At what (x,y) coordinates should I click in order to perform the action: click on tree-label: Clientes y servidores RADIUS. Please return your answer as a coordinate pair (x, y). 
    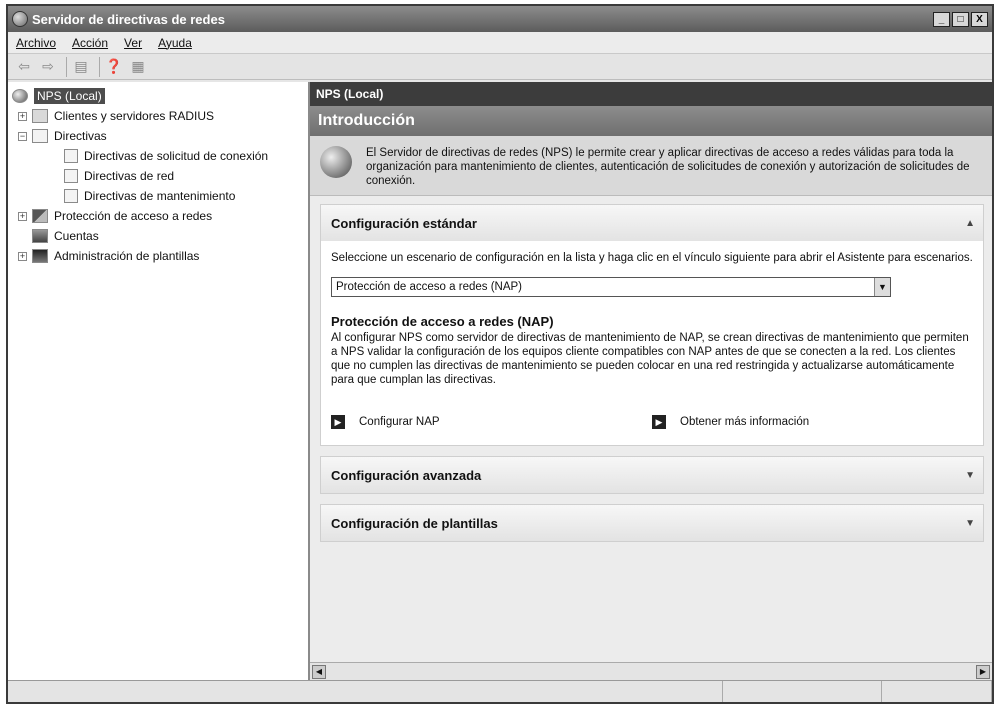
    Looking at the image, I should click on (134, 116).